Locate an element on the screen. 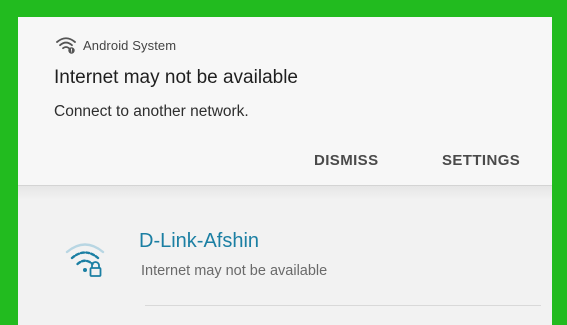  notification-title: Internet may not be available is located at coordinates (176, 77).